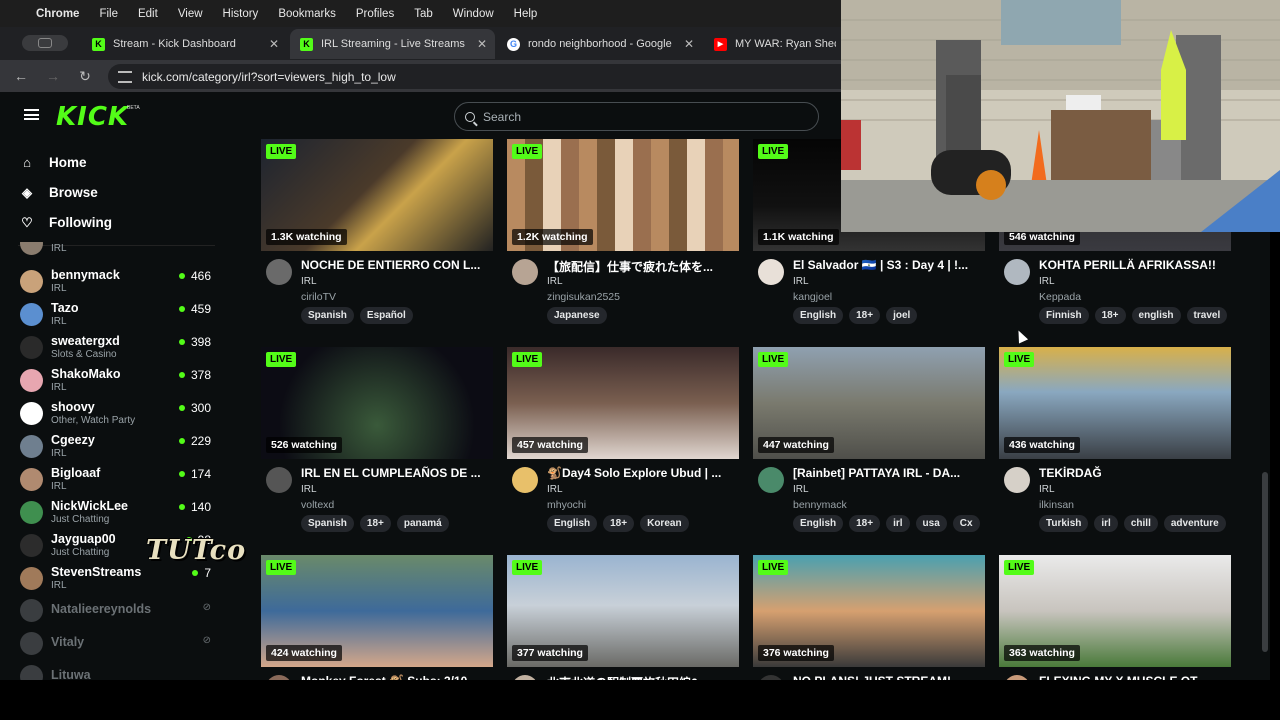  Describe the element at coordinates (125, 76) in the screenshot. I see `site-info-icon` at that location.